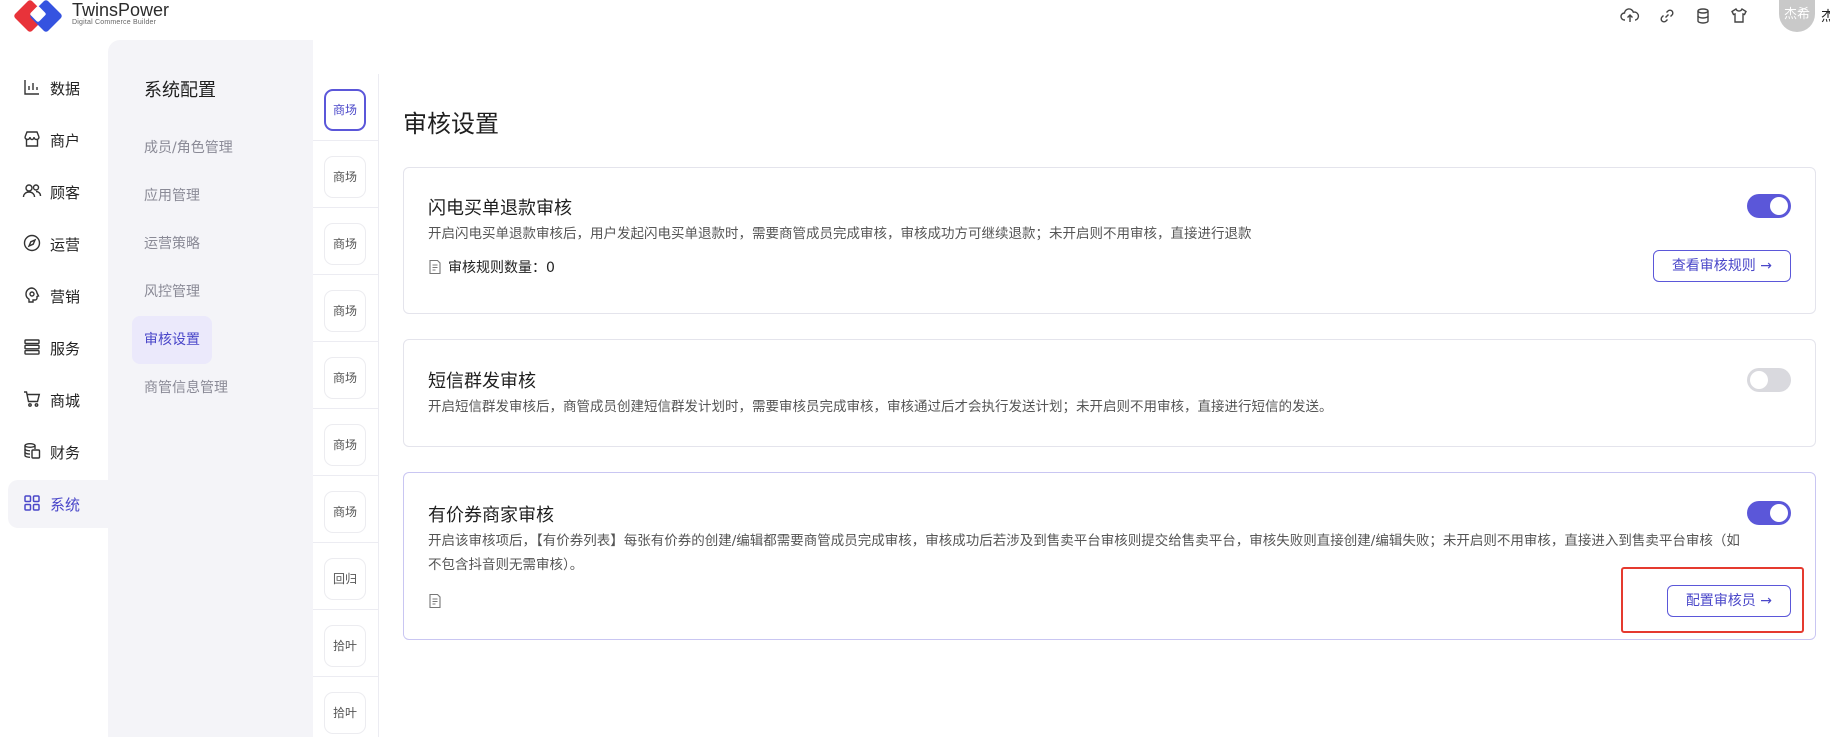 Image resolution: width=1830 pixels, height=744 pixels. What do you see at coordinates (121, 10) in the screenshot?
I see `brand-name: TwinsPower` at bounding box center [121, 10].